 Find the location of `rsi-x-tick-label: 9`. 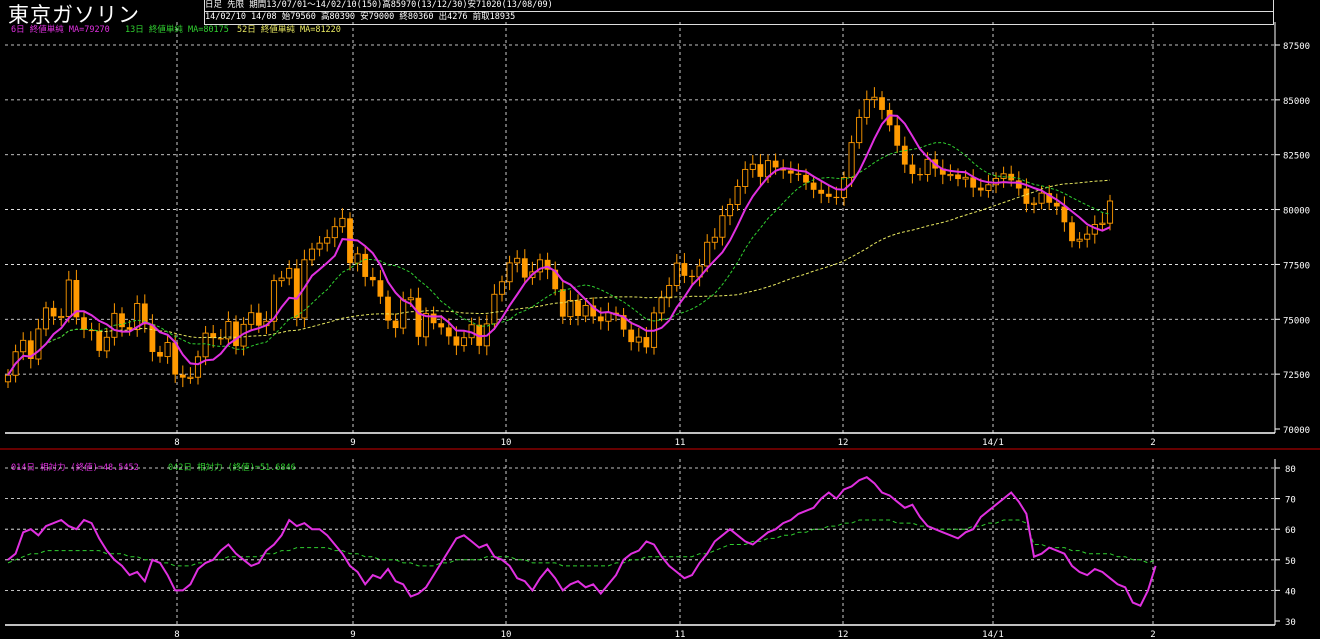

rsi-x-tick-label: 9 is located at coordinates (352, 634).